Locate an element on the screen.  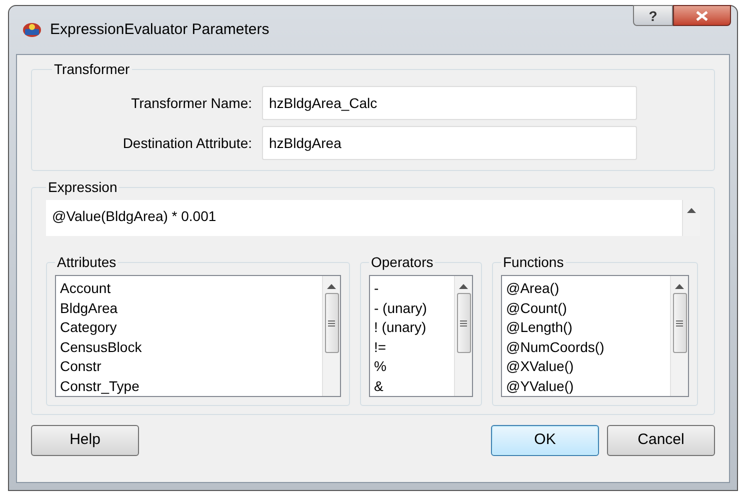
ok-button: OK is located at coordinates (545, 440).